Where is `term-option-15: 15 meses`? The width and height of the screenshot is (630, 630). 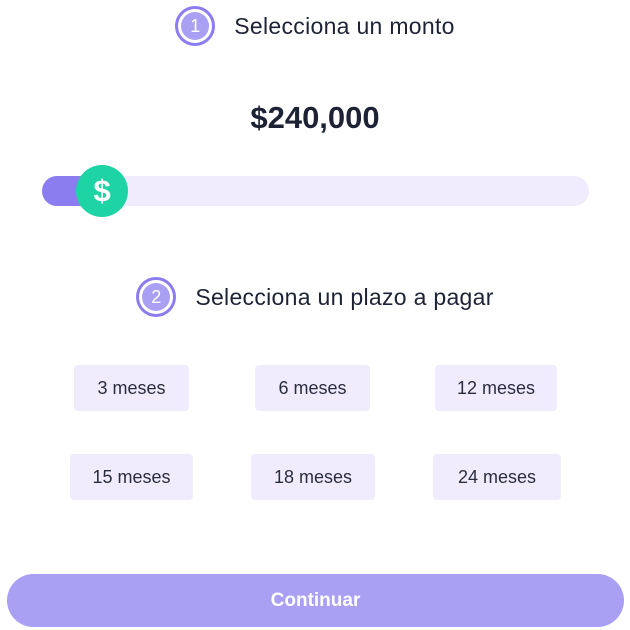 term-option-15: 15 meses is located at coordinates (131, 477).